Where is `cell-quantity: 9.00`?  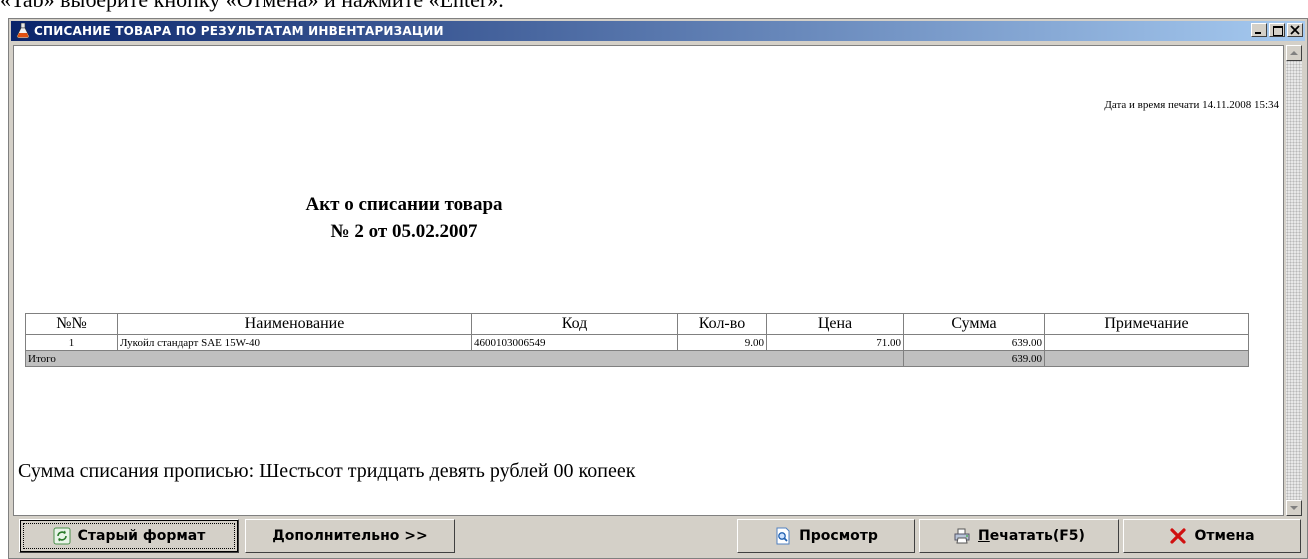 cell-quantity: 9.00 is located at coordinates (722, 342).